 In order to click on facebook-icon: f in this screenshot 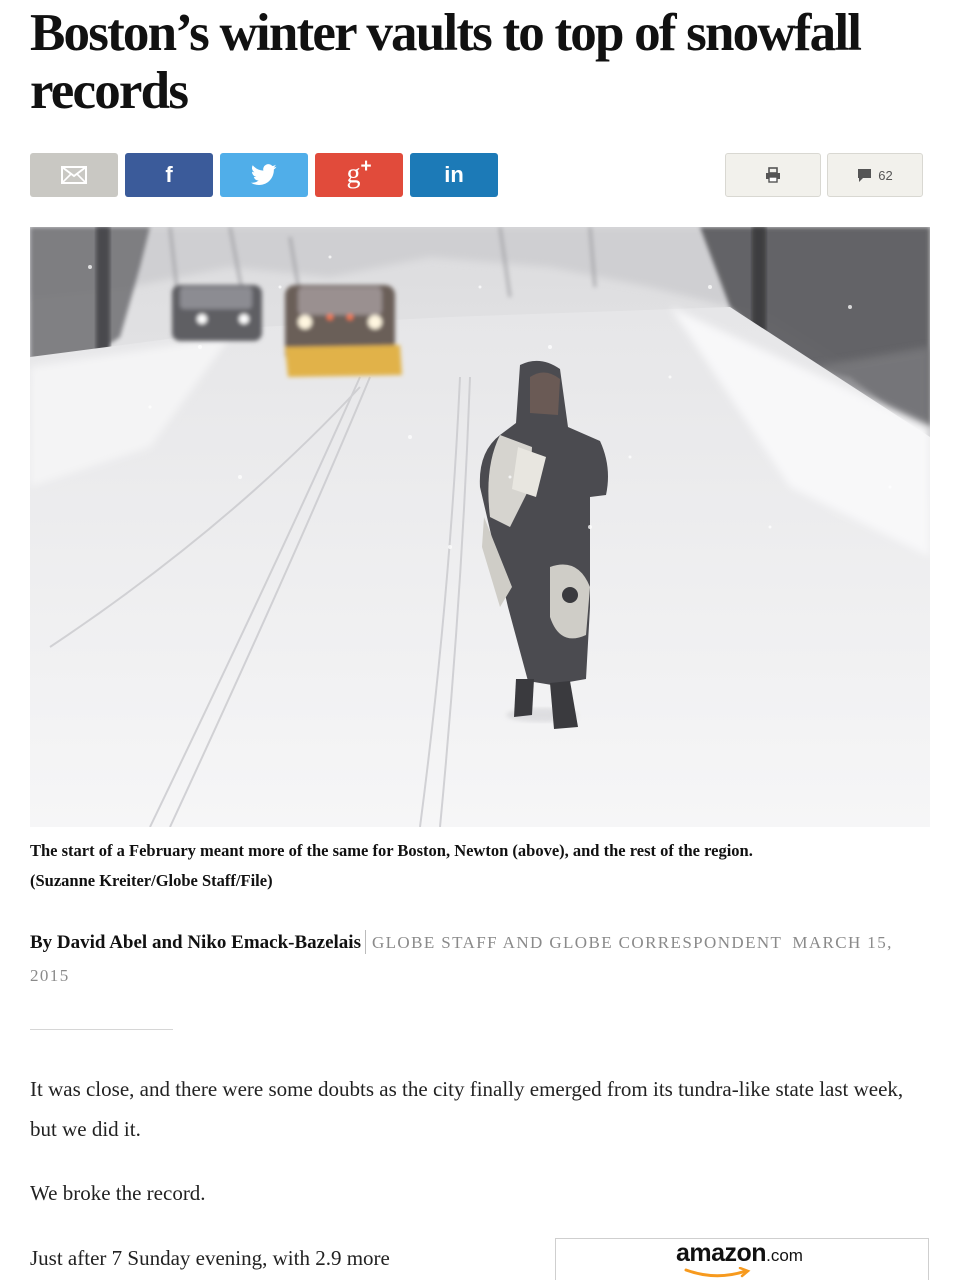, I will do `click(169, 174)`.